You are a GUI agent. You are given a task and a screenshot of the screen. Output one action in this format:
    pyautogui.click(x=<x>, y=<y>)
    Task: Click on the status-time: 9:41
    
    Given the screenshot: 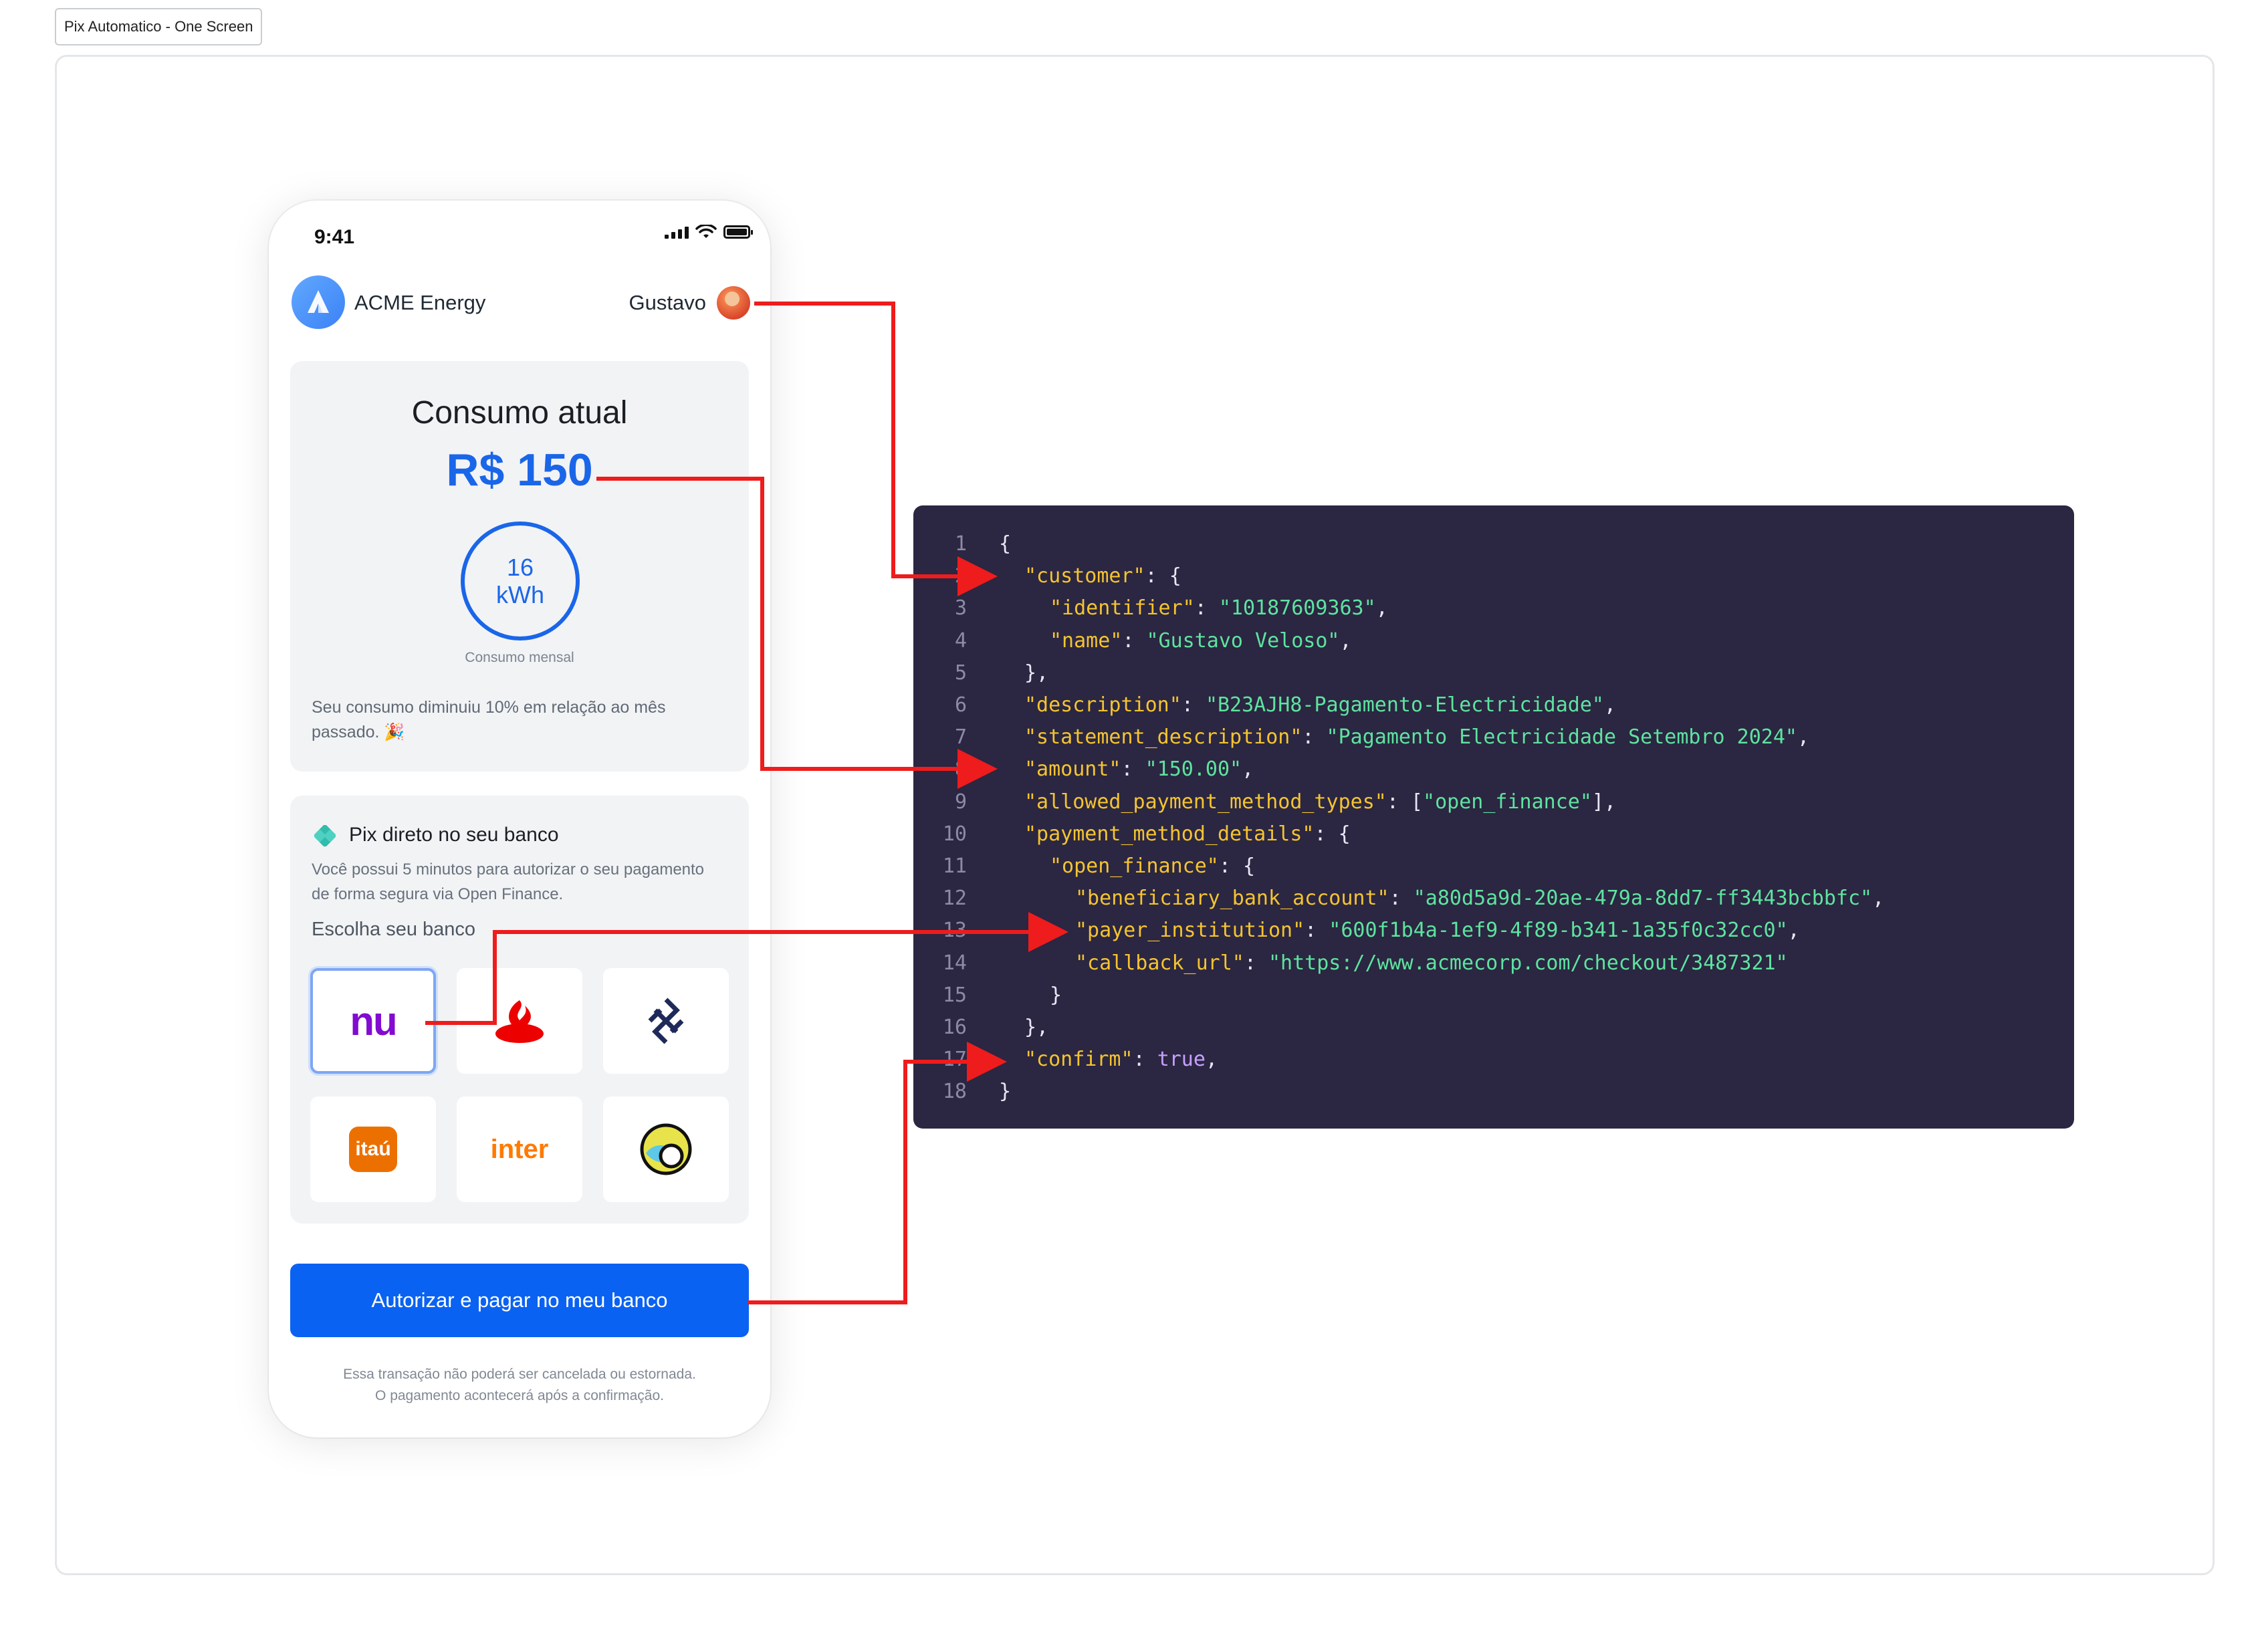 What is the action you would take?
    pyautogui.click(x=334, y=237)
    